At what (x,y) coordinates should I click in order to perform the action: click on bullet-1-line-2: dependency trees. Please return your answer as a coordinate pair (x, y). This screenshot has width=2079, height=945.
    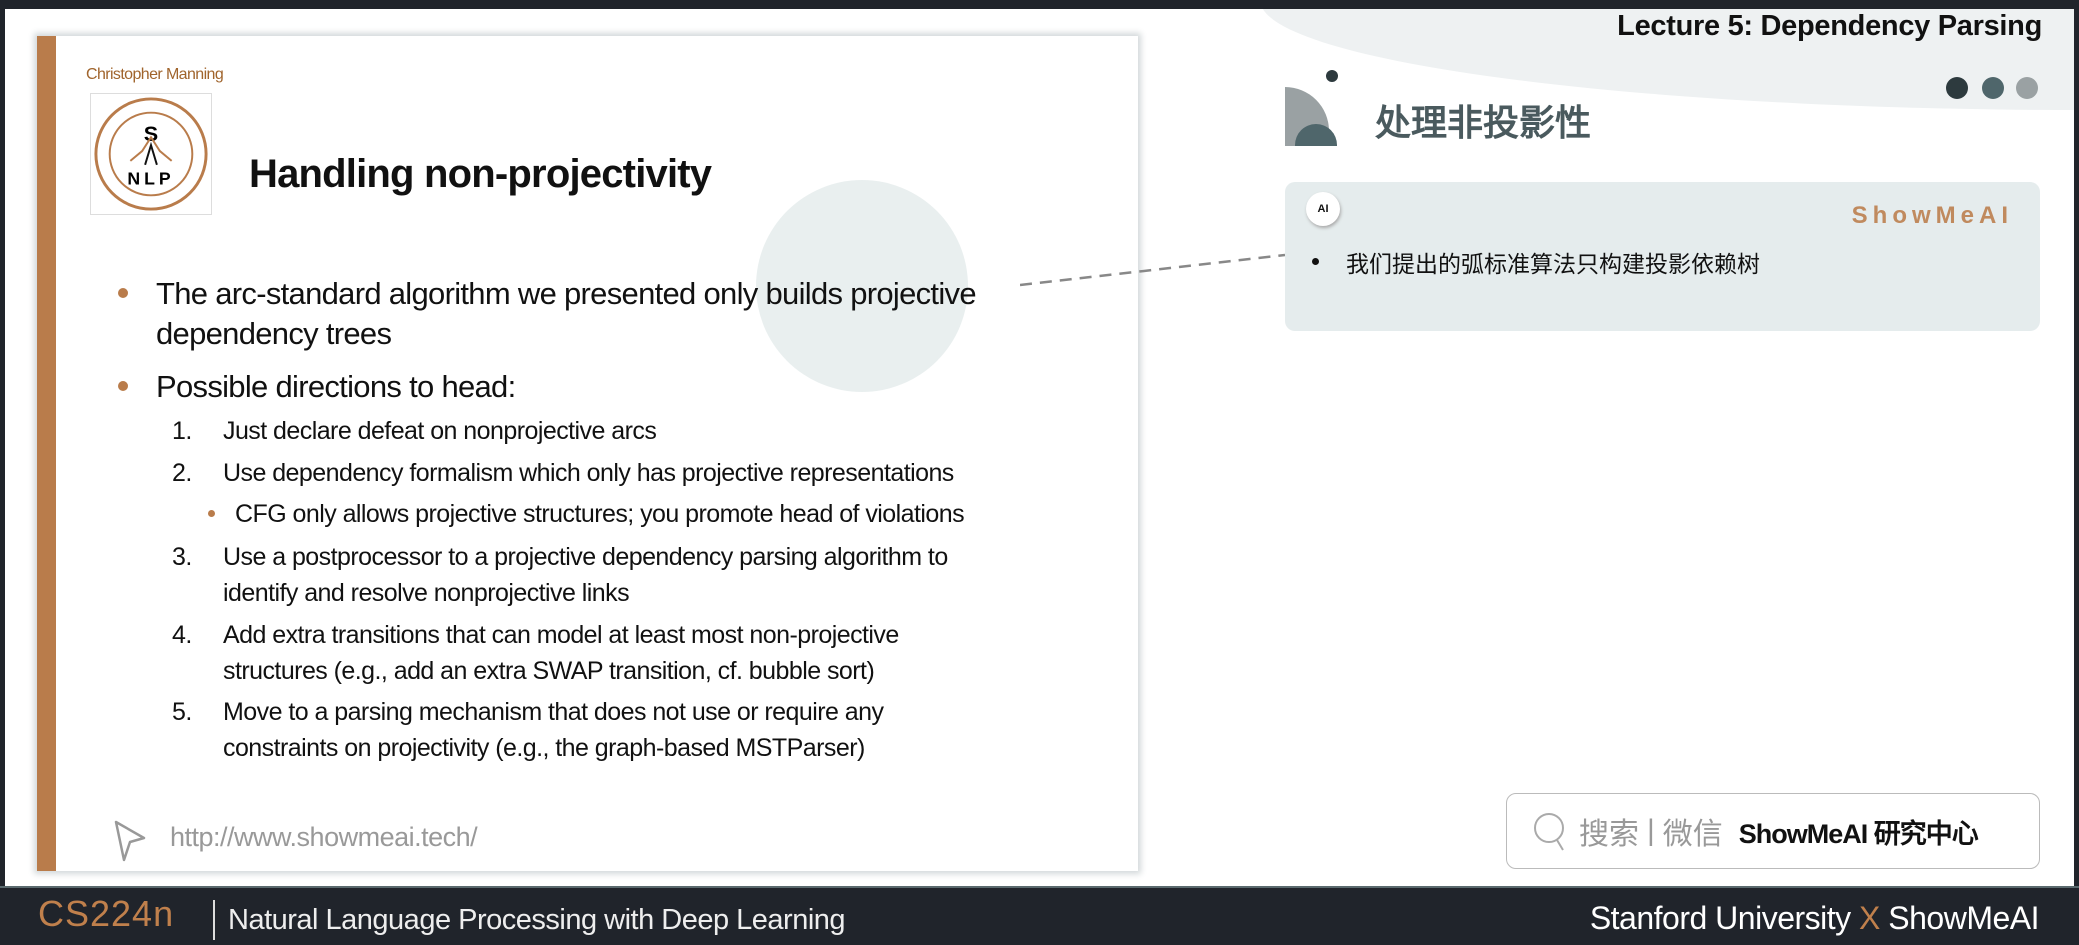
    Looking at the image, I should click on (274, 333).